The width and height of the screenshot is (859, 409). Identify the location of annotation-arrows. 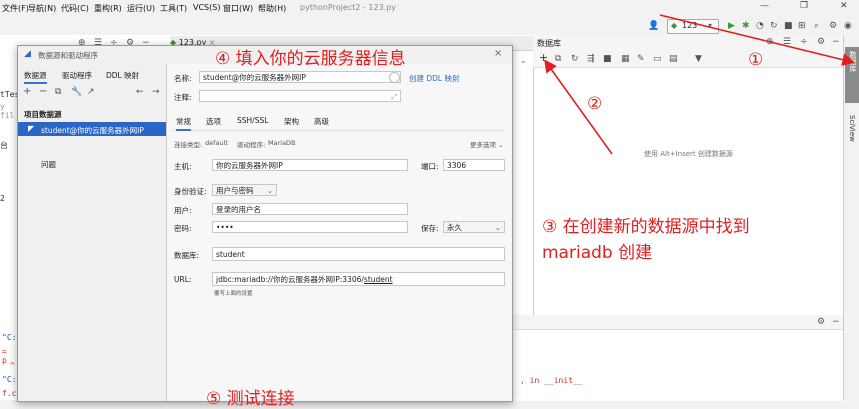
(700, 84).